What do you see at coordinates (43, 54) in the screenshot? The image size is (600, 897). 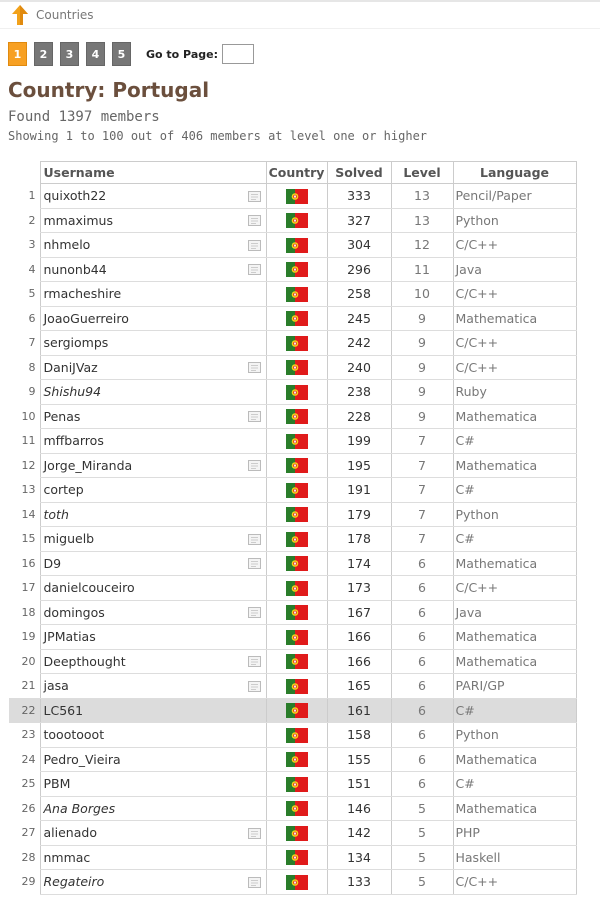 I see `page-2-button: 2` at bounding box center [43, 54].